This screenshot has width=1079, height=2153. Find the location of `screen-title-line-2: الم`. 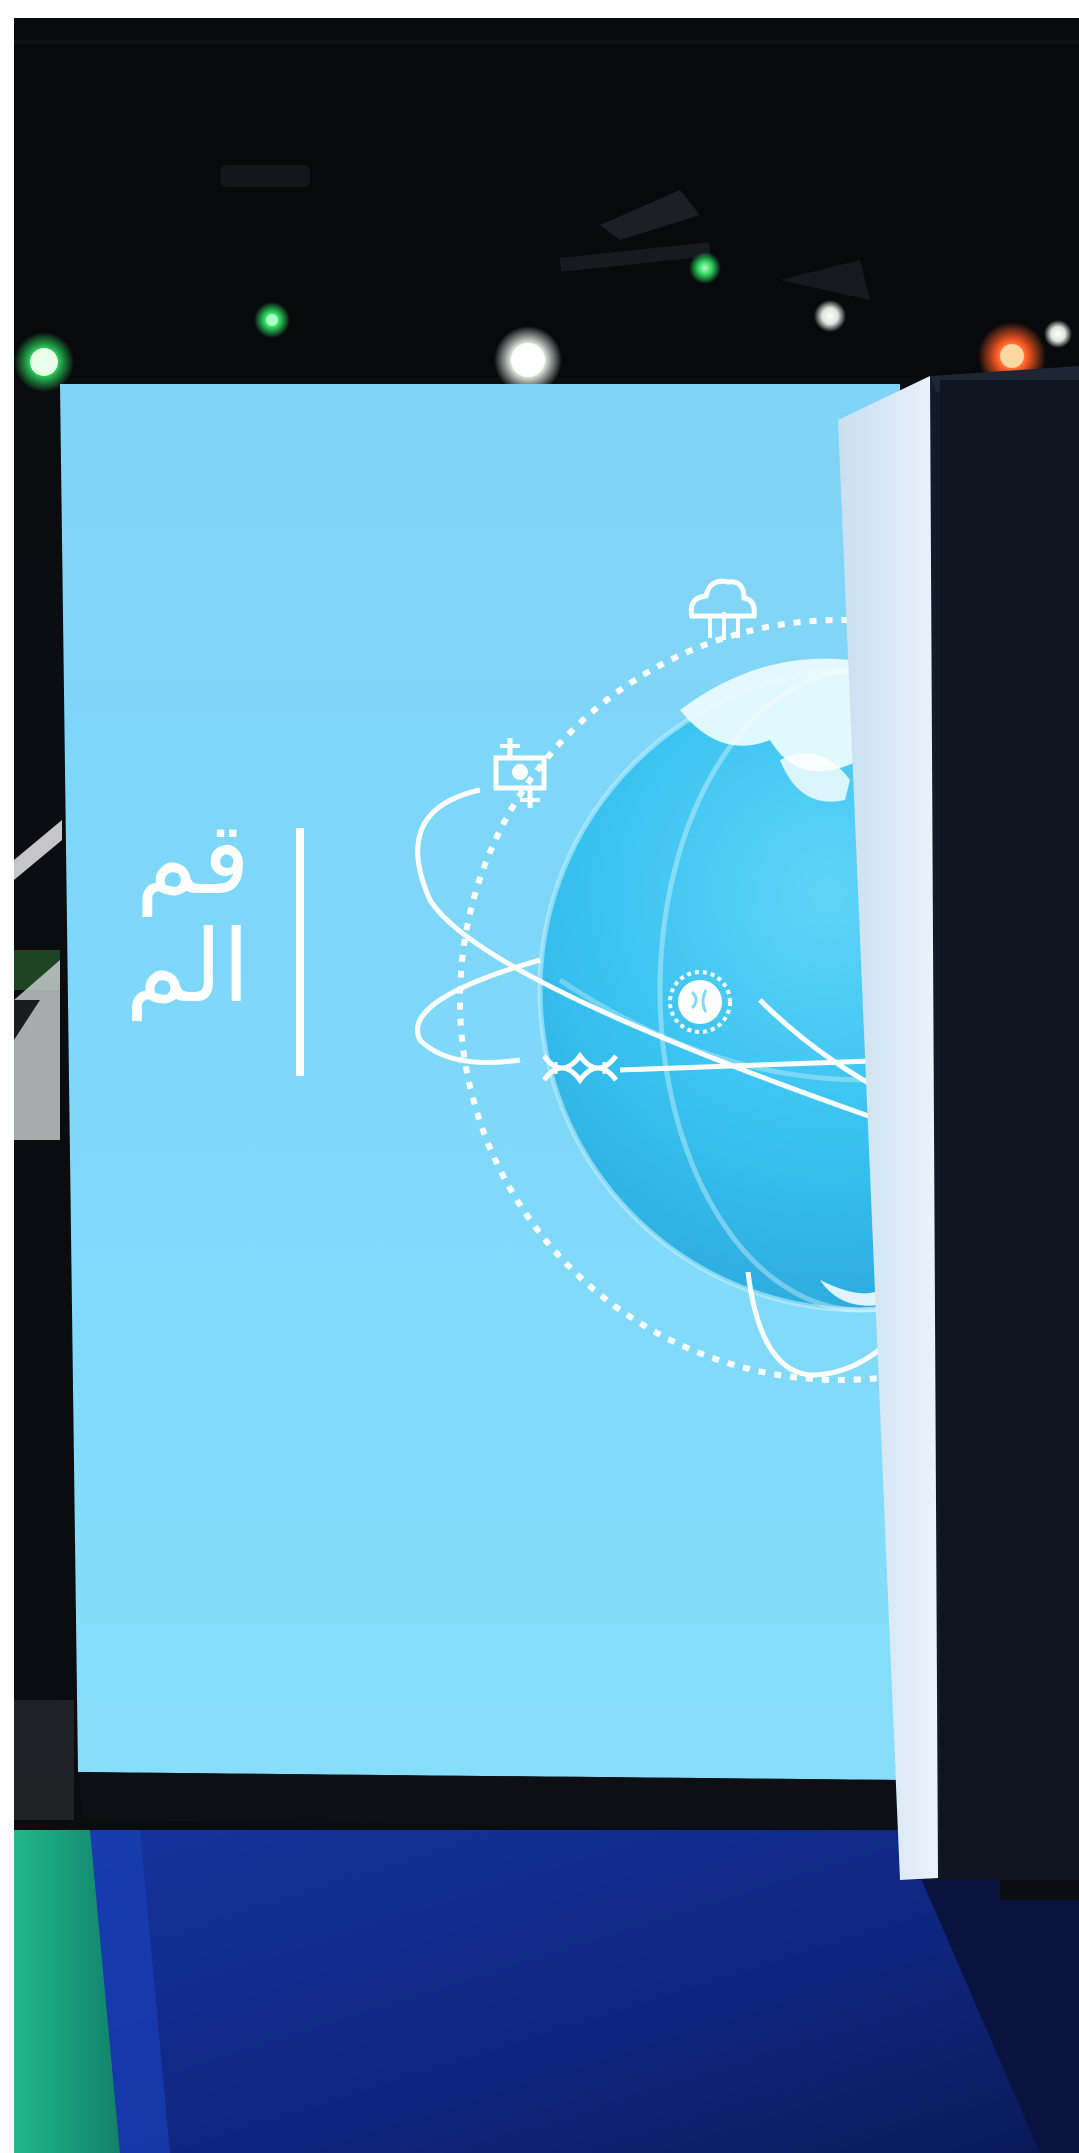

screen-title-line-2: الم is located at coordinates (187, 964).